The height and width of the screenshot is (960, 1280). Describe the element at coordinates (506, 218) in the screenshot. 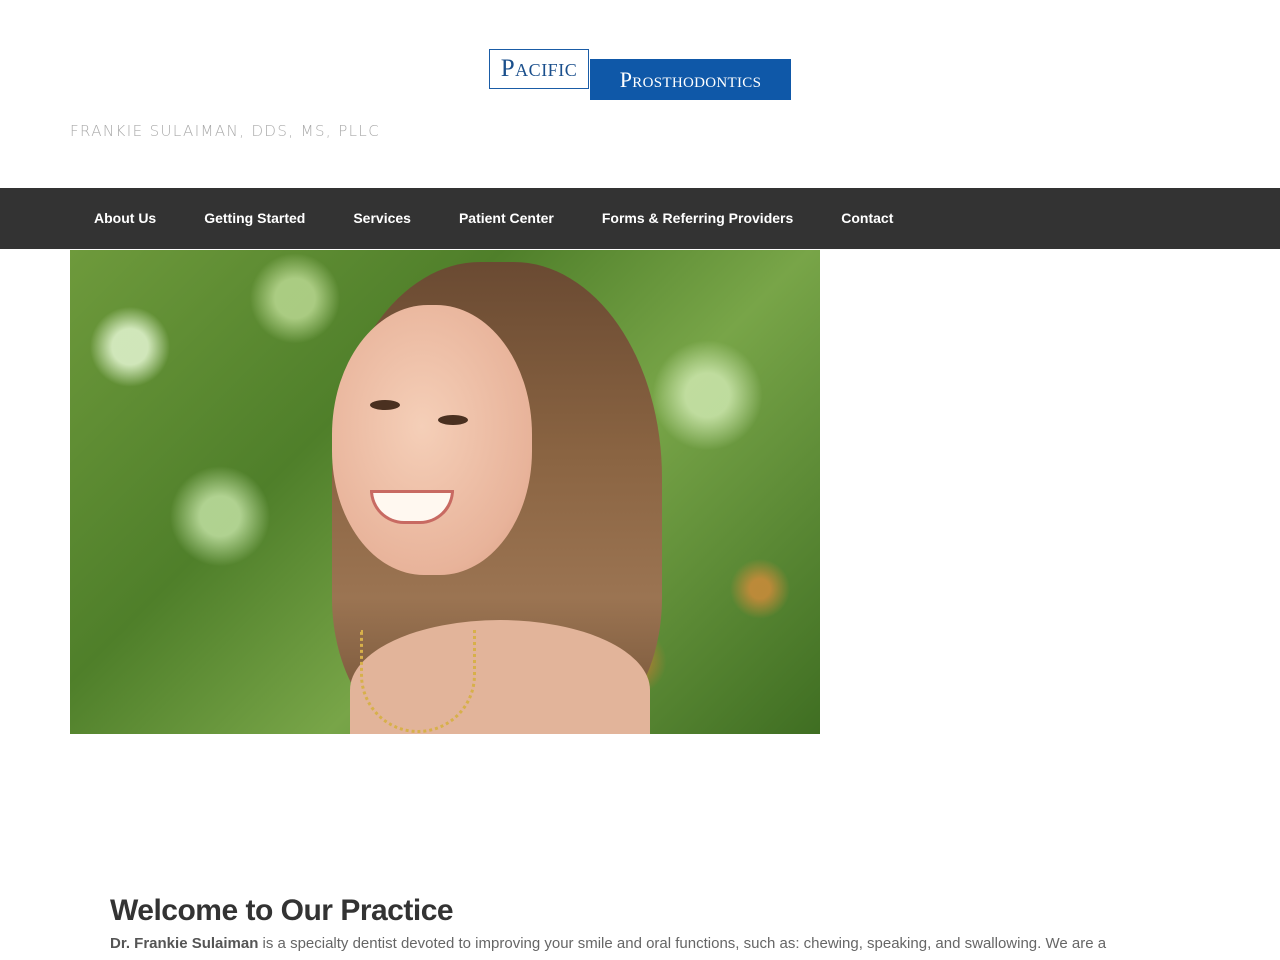

I see `nav-item-patient-center: Patient Center` at that location.